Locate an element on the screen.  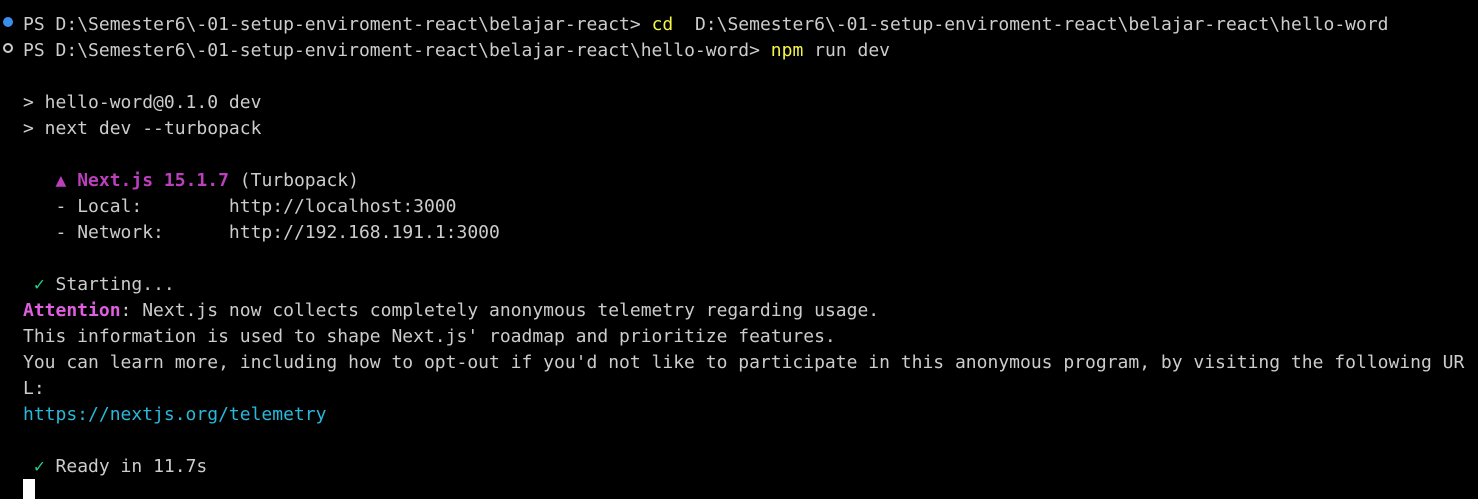
nextjs-version: Next.js 15.1.7 is located at coordinates (153, 180).